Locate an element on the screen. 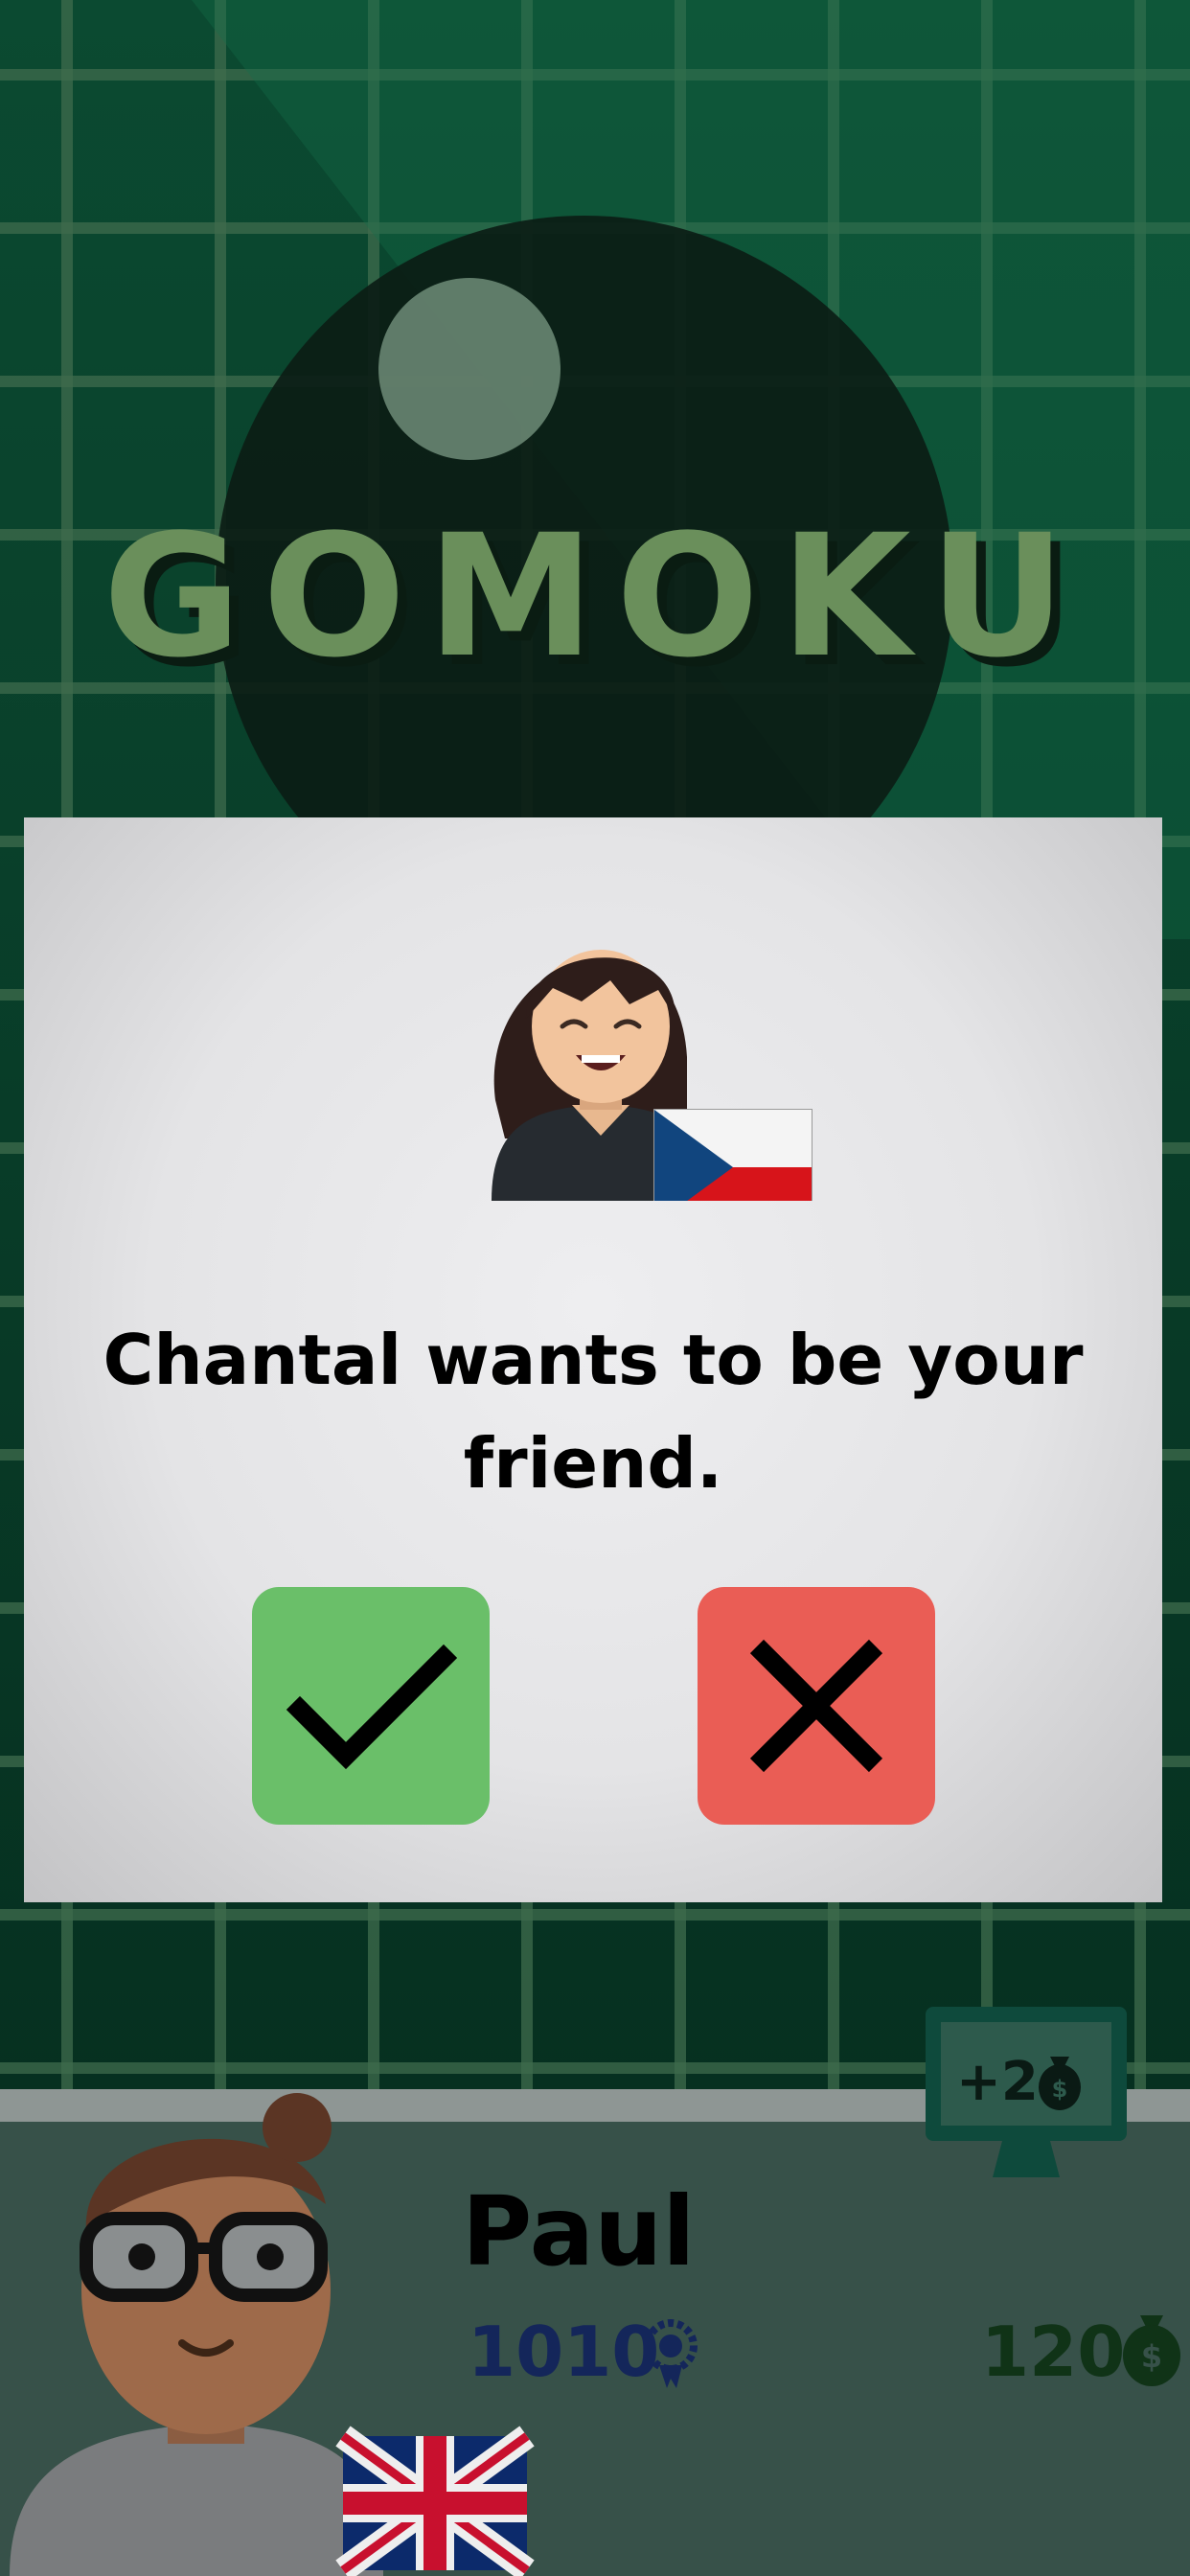  friend-request-message: Chantal wants to be your friend. is located at coordinates (593, 1412).